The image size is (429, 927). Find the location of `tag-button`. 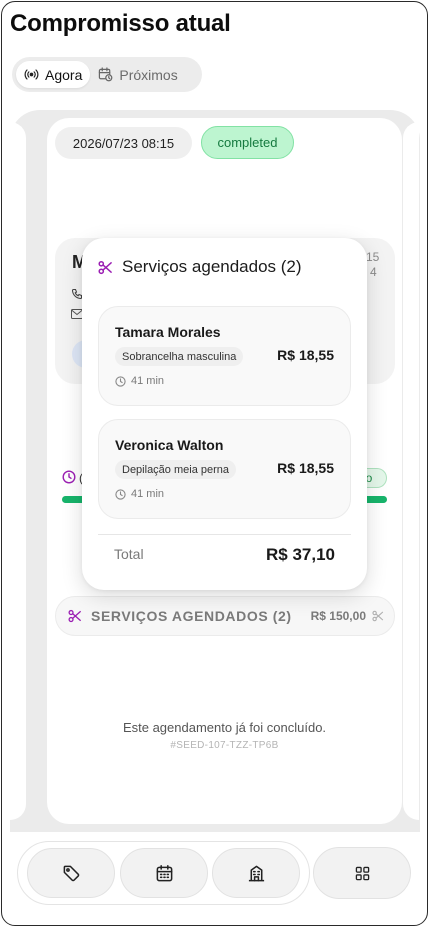

tag-button is located at coordinates (71, 873).